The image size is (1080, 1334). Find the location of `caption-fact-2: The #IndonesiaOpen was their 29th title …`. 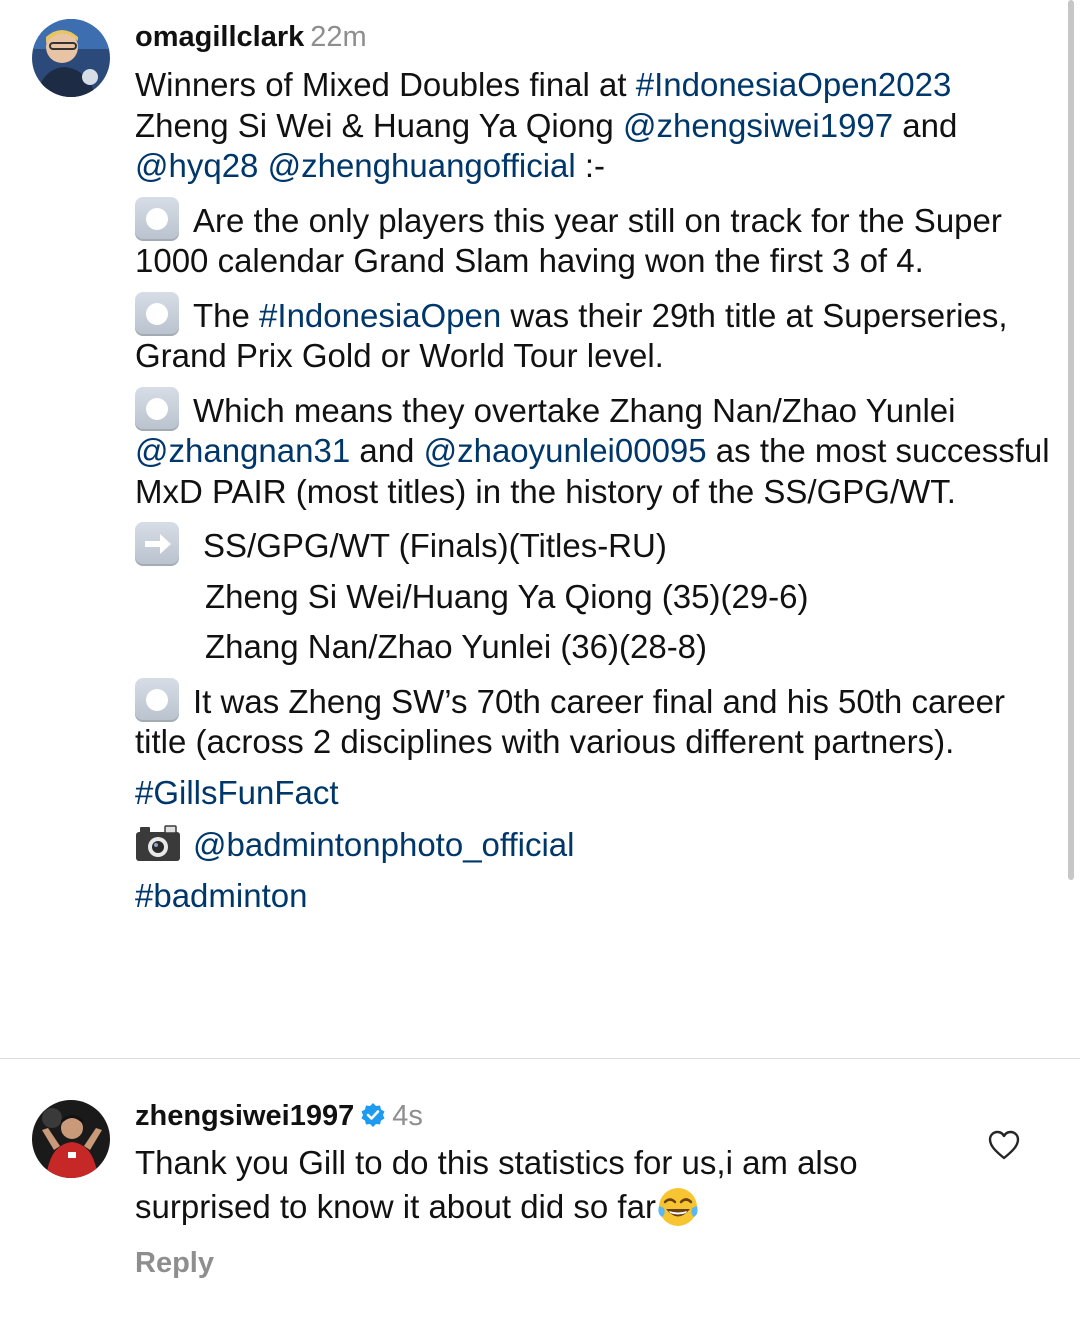

caption-fact-2: The #IndonesiaOpen was their 29th title … is located at coordinates (592, 334).